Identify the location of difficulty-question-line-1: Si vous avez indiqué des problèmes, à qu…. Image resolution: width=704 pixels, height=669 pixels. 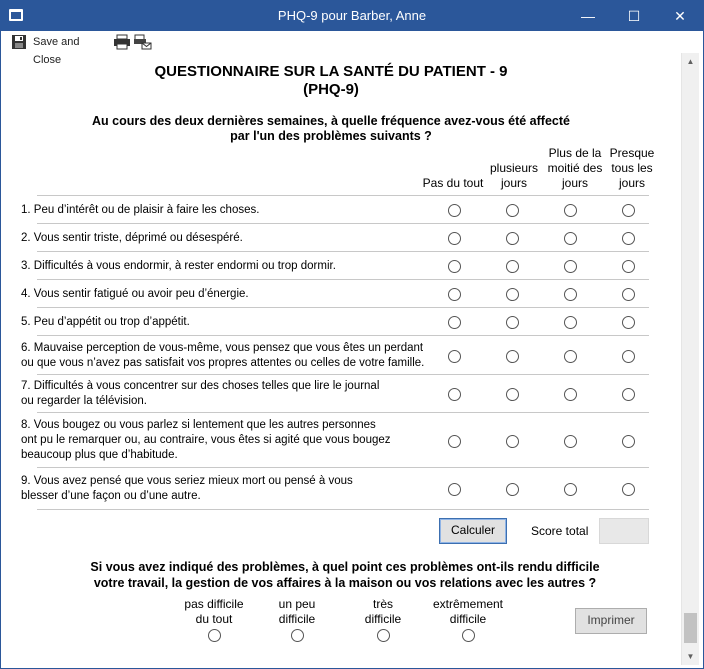
(345, 567).